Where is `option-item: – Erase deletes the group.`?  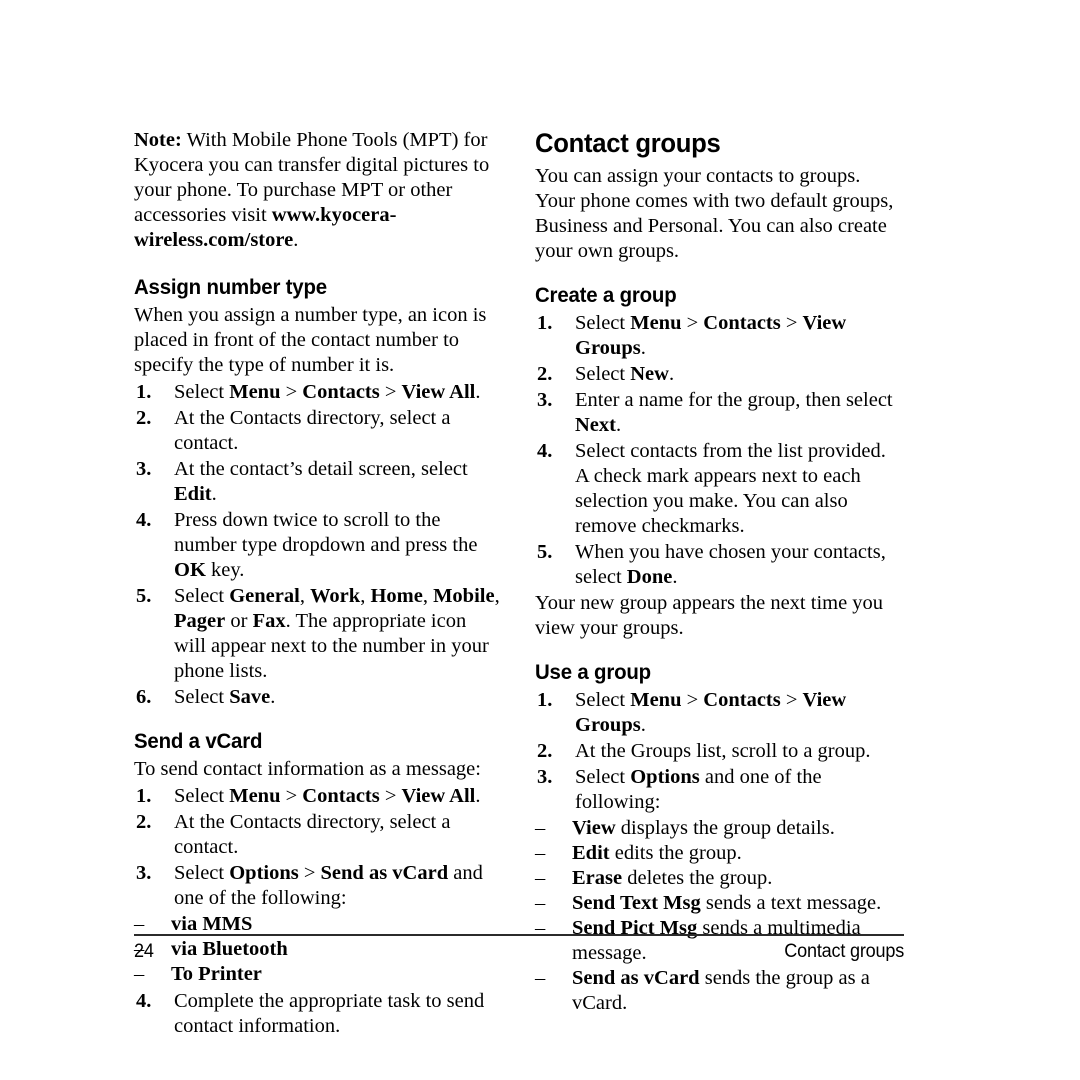 option-item: – Erase deletes the group. is located at coordinates (719, 878).